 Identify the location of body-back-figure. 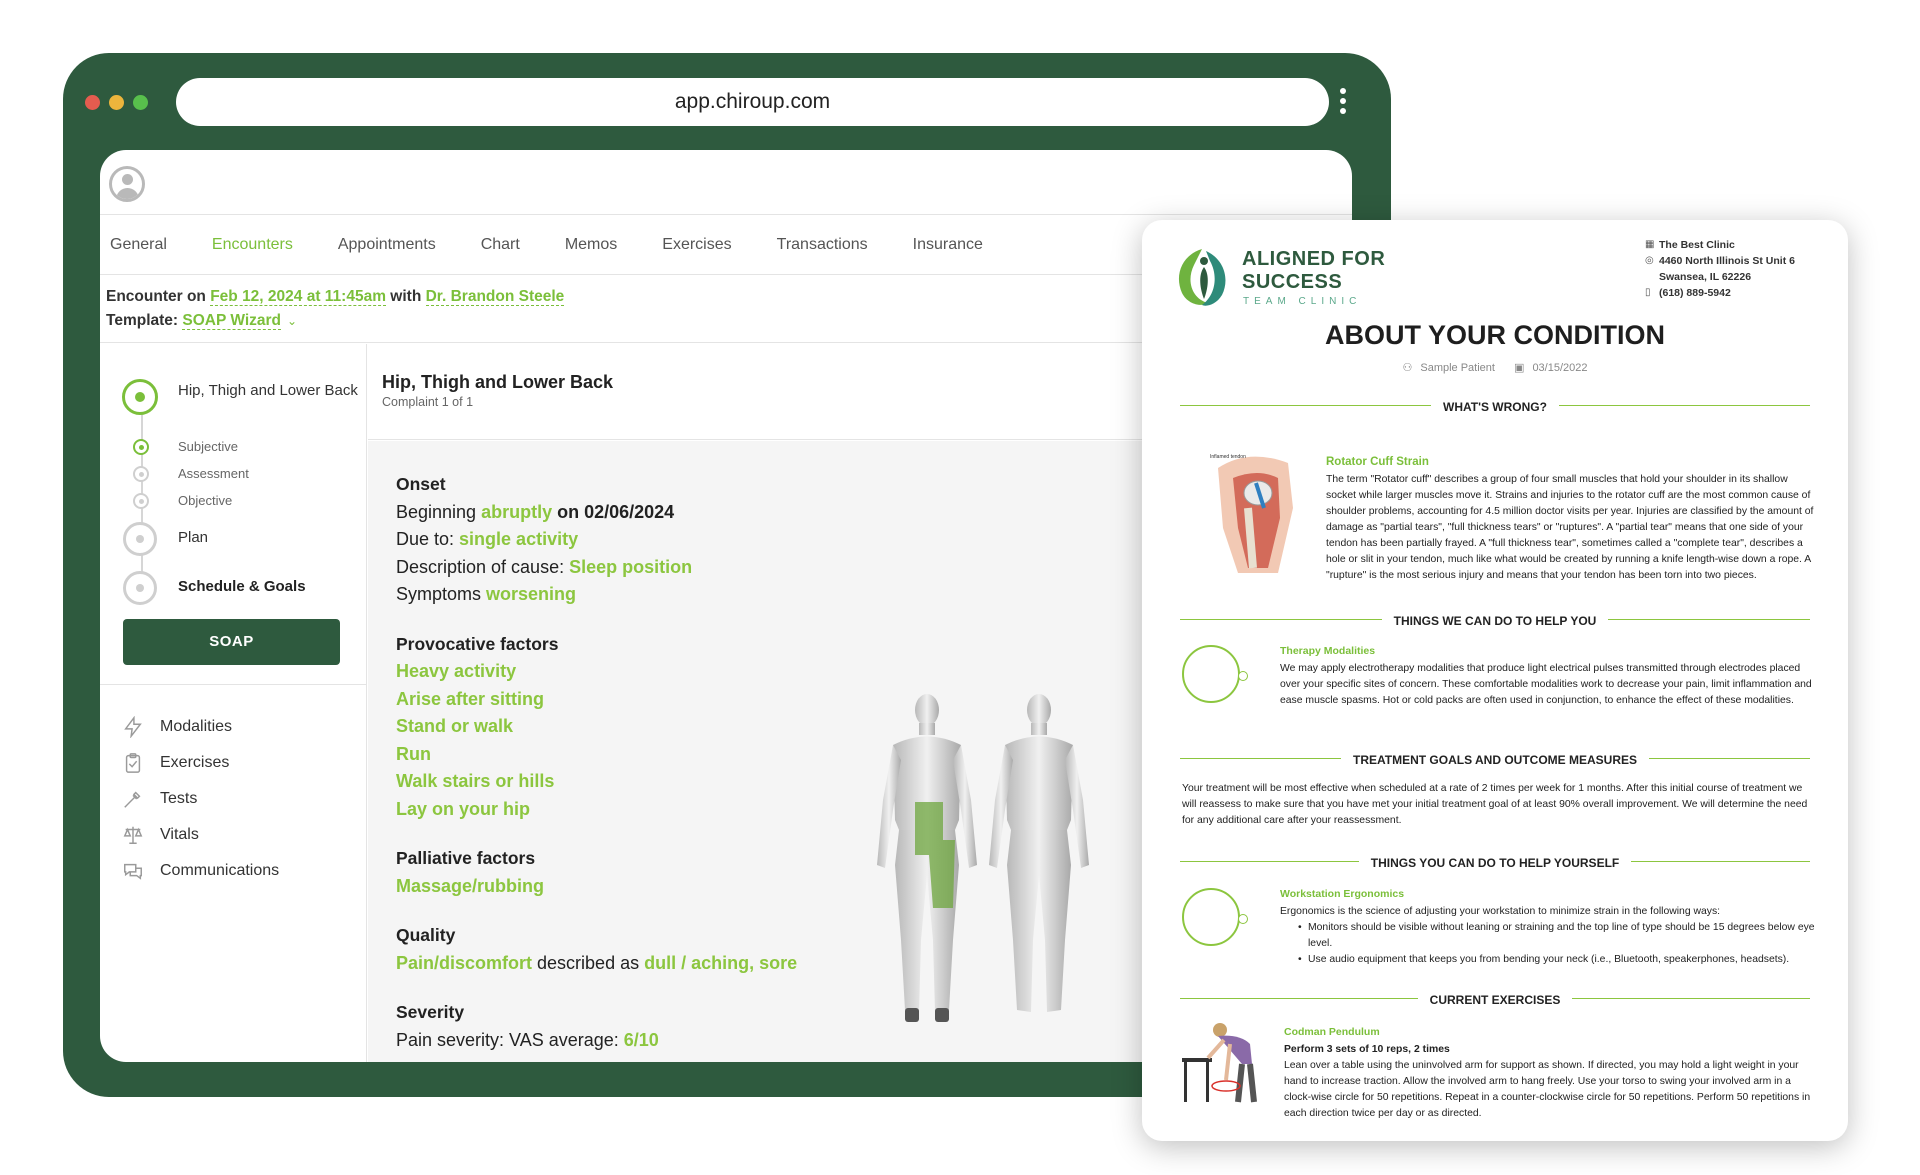
(927, 858).